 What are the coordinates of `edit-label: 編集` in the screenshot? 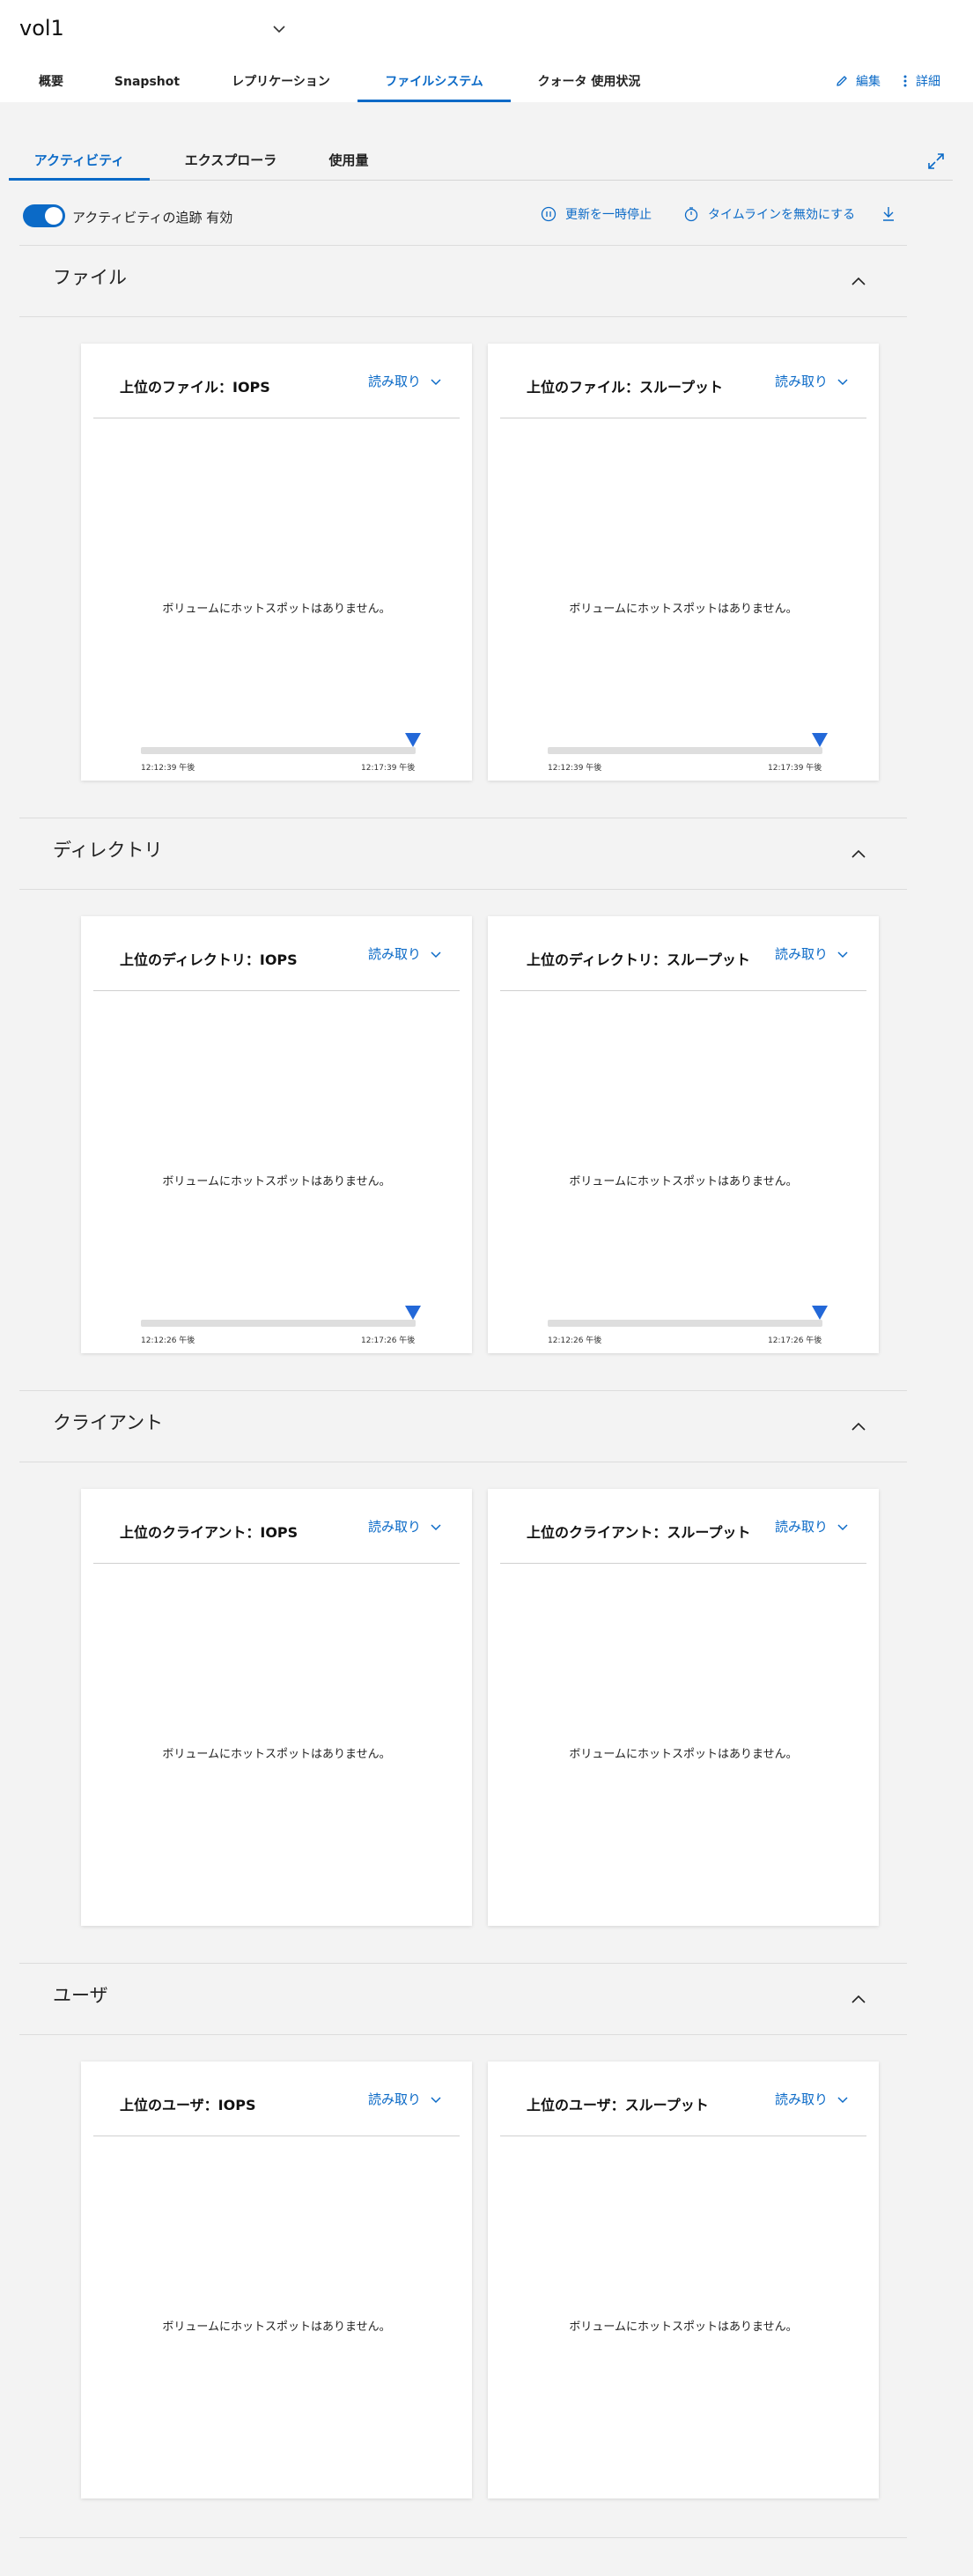 It's located at (868, 82).